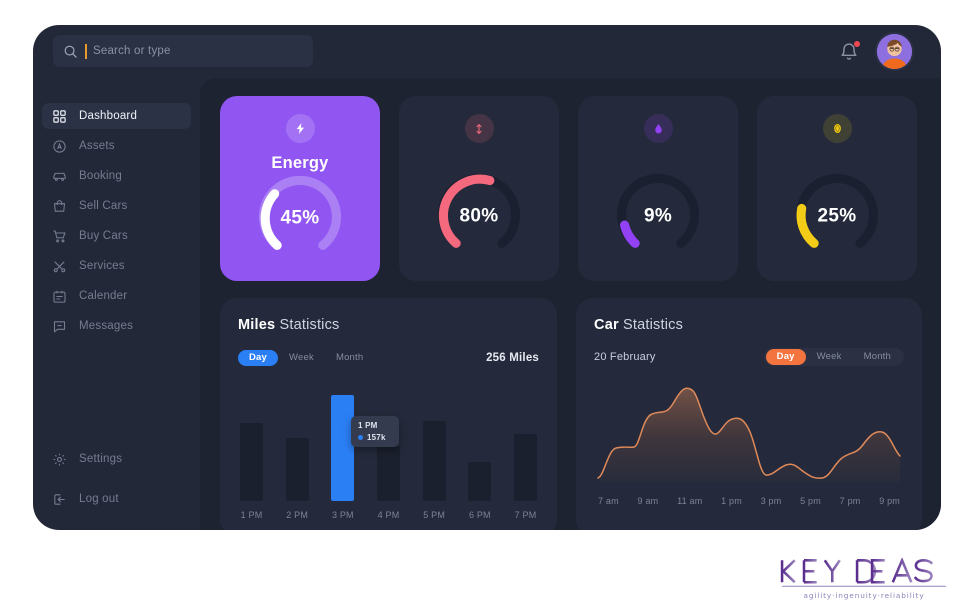  What do you see at coordinates (513, 358) in the screenshot?
I see `miles-total-value: 256 Miles` at bounding box center [513, 358].